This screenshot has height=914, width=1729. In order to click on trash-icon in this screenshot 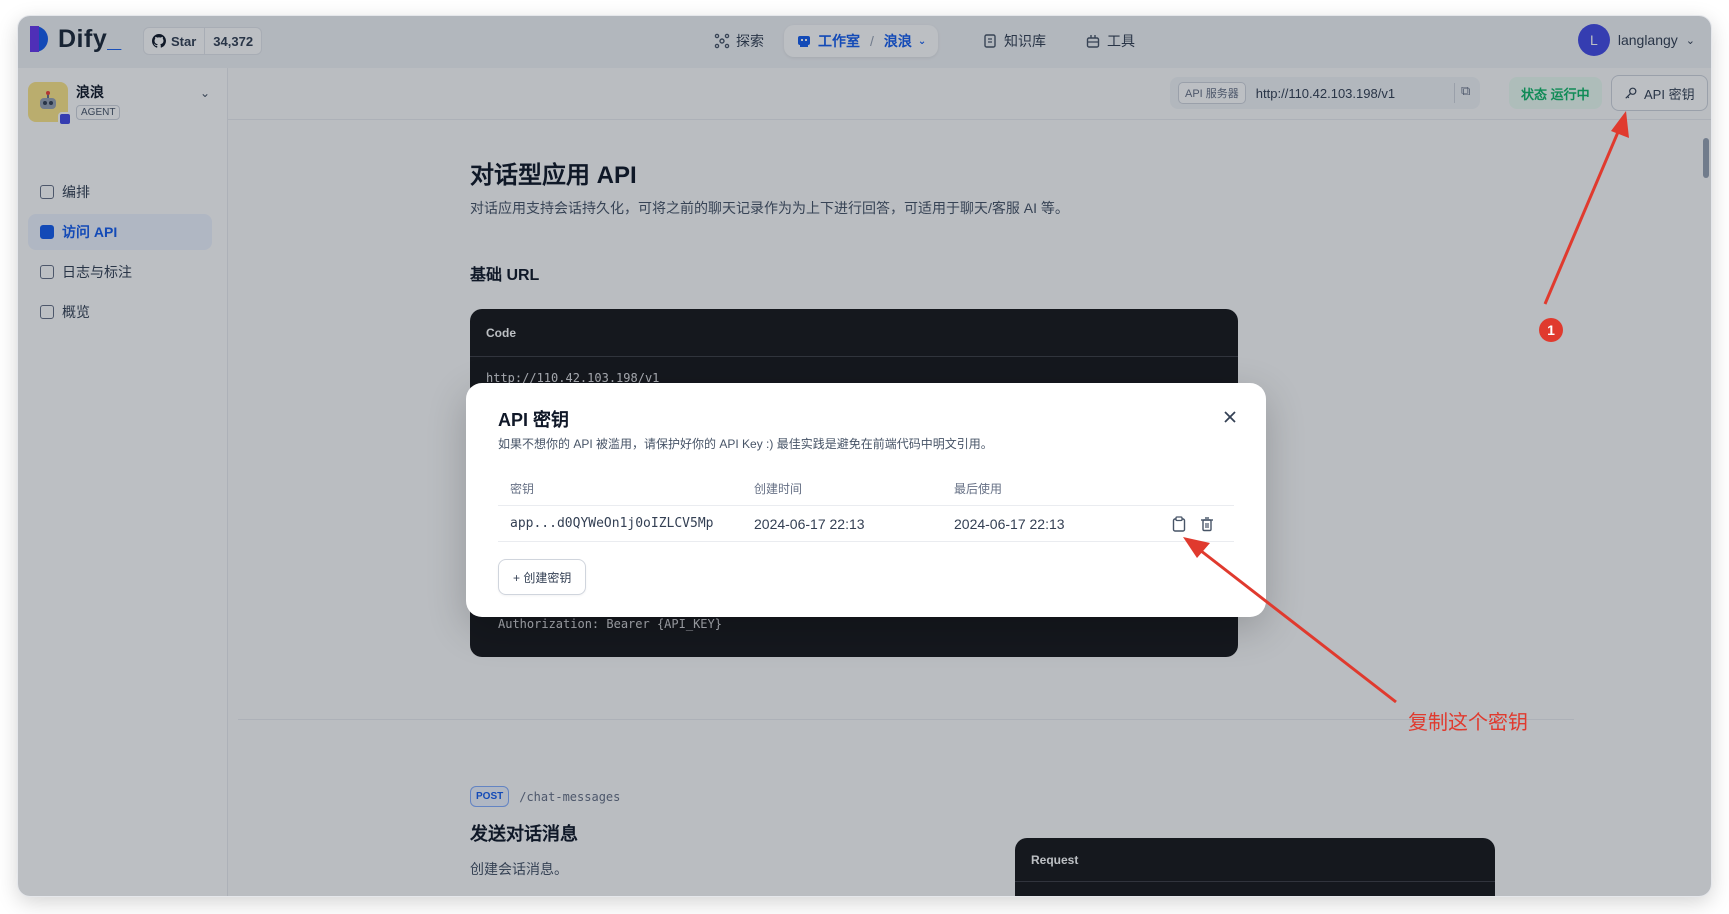, I will do `click(1207, 524)`.